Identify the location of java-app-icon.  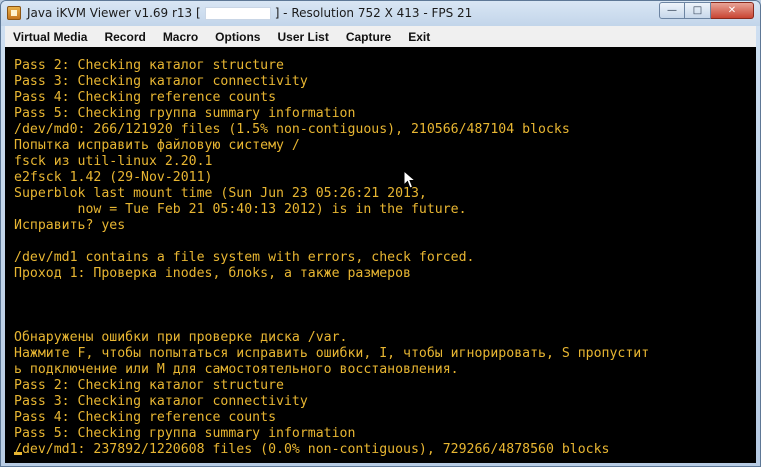
(14, 13).